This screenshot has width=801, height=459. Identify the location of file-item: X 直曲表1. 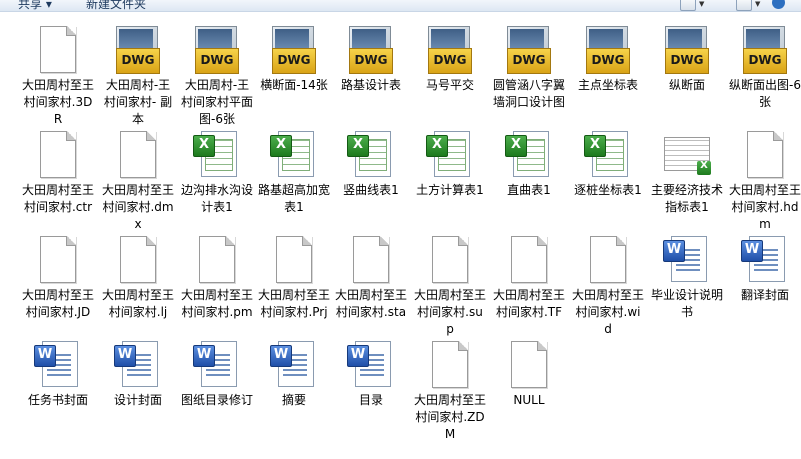
(529, 158).